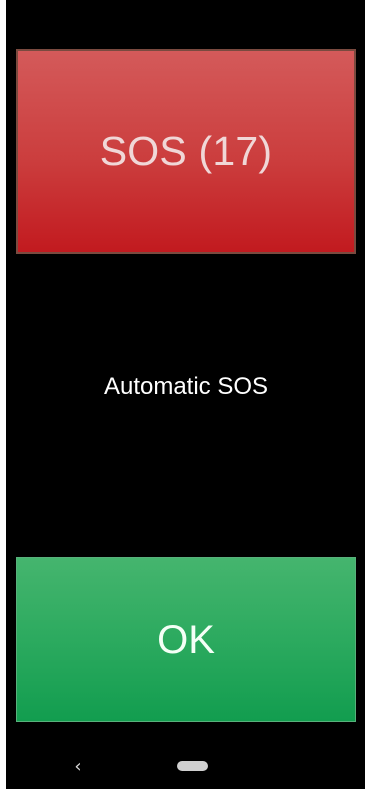  Describe the element at coordinates (192, 766) in the screenshot. I see `home-icon` at that location.